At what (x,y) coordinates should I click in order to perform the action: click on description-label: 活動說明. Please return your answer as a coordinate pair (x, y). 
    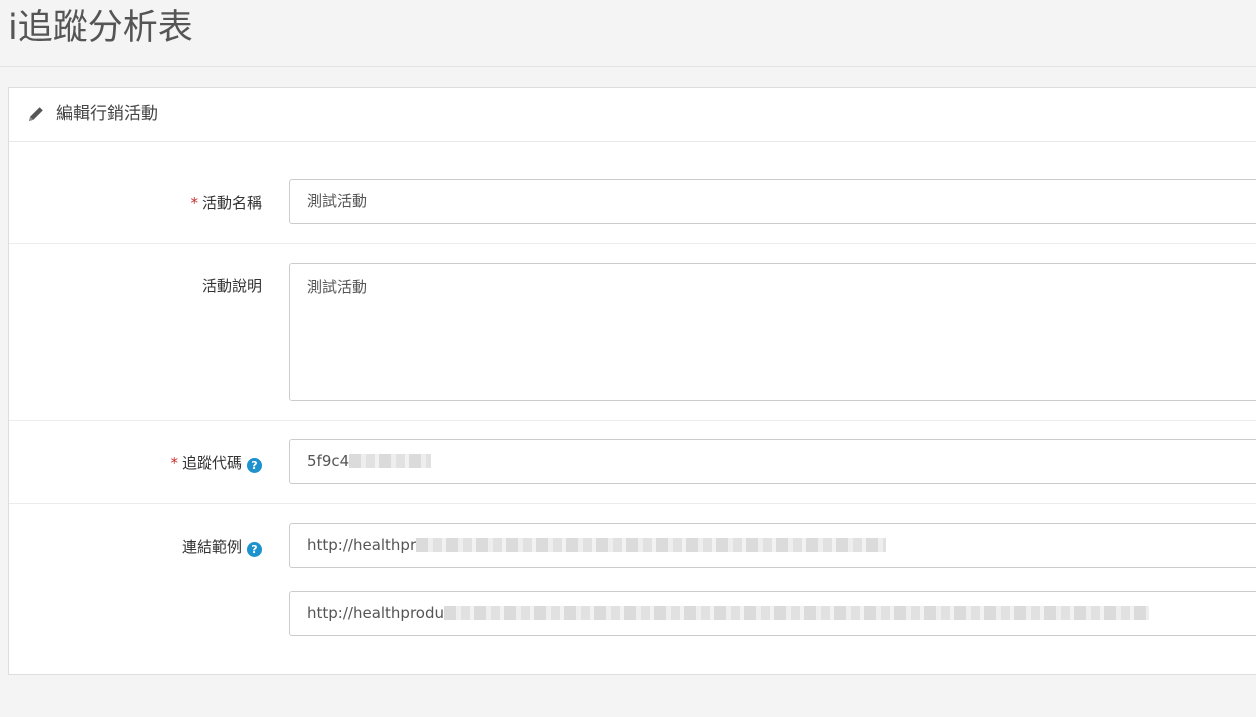
    Looking at the image, I should click on (231, 286).